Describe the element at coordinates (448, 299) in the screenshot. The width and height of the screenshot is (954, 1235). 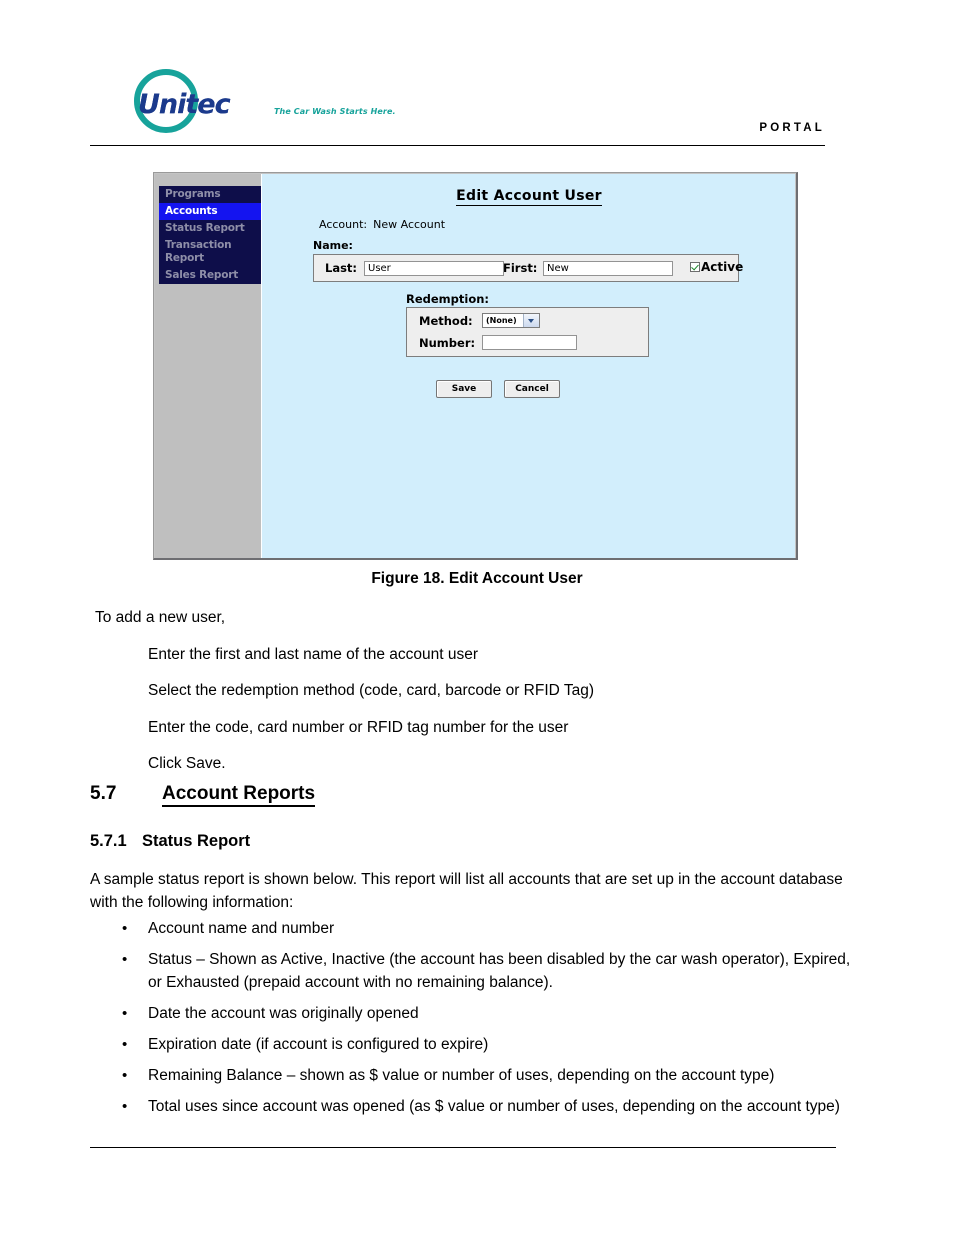
I see `redemption-section-label: Redemption:` at that location.